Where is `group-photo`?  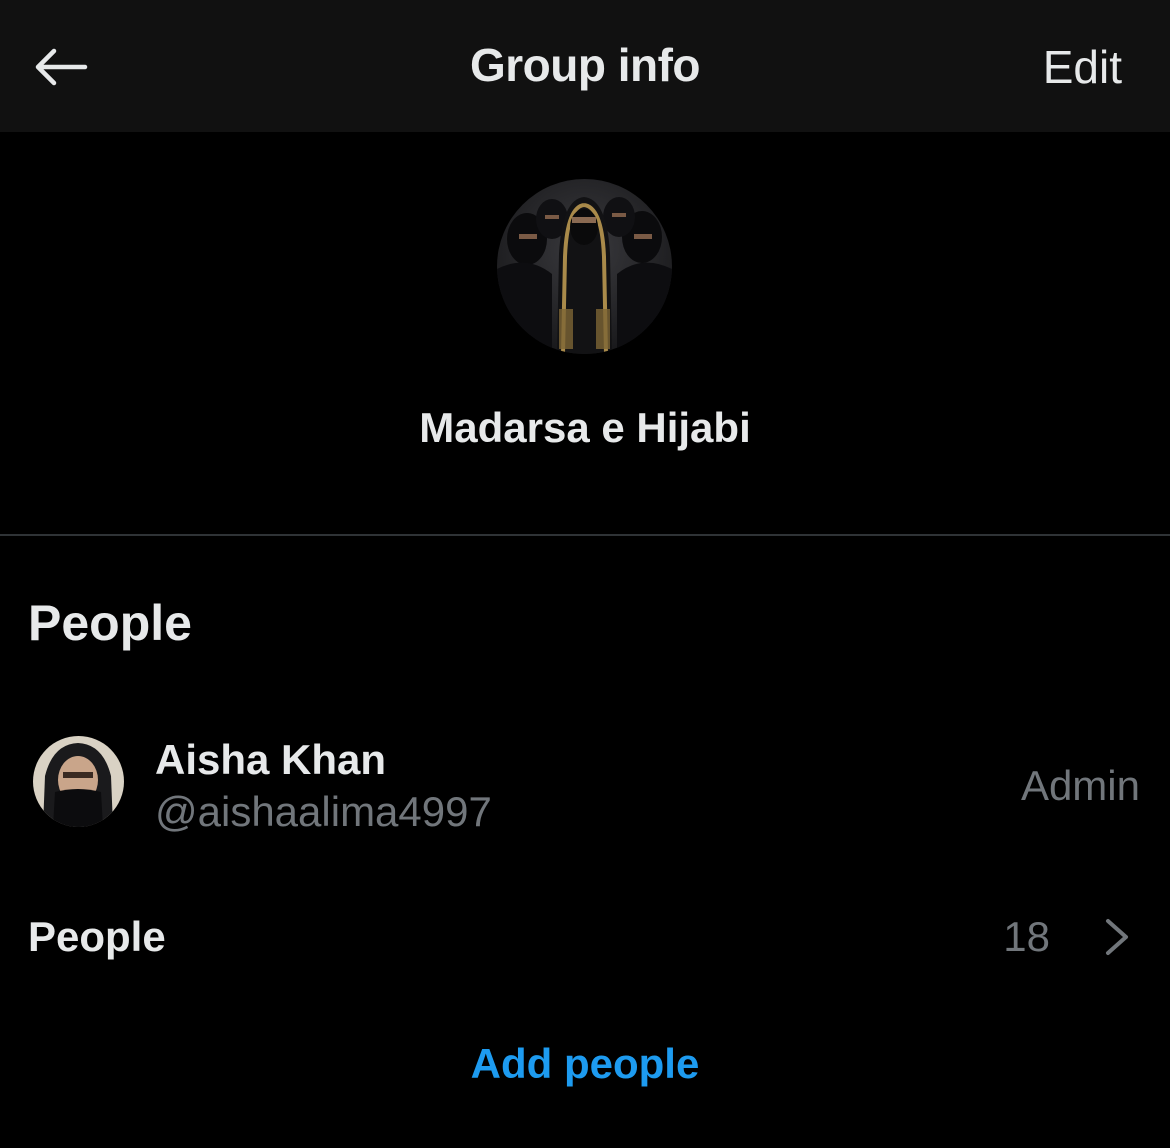
group-photo is located at coordinates (584, 266).